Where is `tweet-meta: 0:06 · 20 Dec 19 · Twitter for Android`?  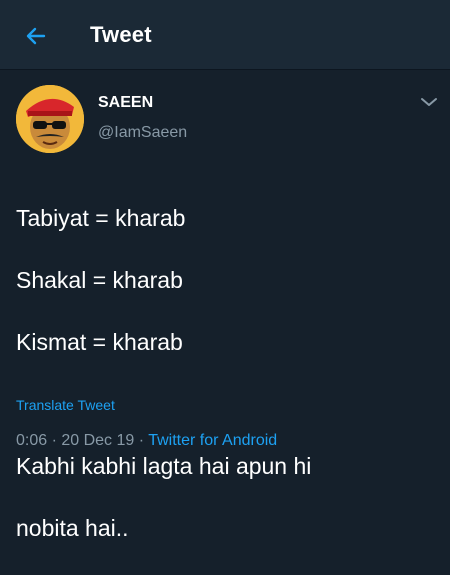 tweet-meta: 0:06 · 20 Dec 19 · Twitter for Android is located at coordinates (146, 441).